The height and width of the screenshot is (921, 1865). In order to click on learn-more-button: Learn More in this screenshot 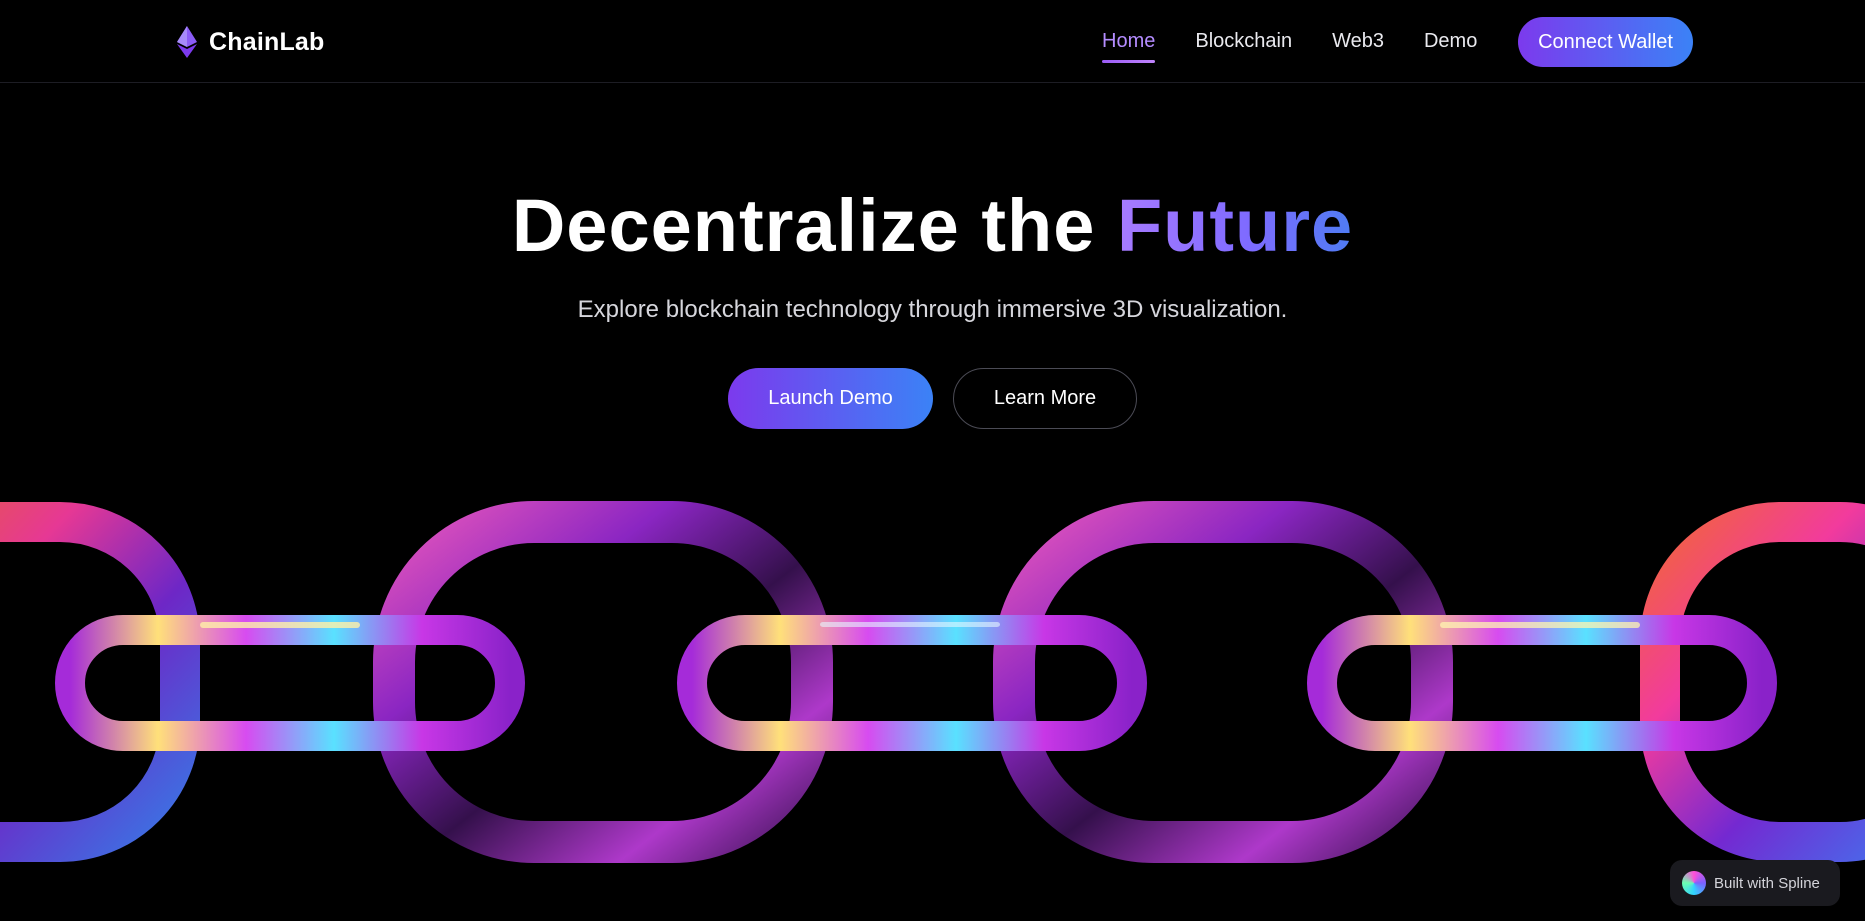, I will do `click(1045, 398)`.